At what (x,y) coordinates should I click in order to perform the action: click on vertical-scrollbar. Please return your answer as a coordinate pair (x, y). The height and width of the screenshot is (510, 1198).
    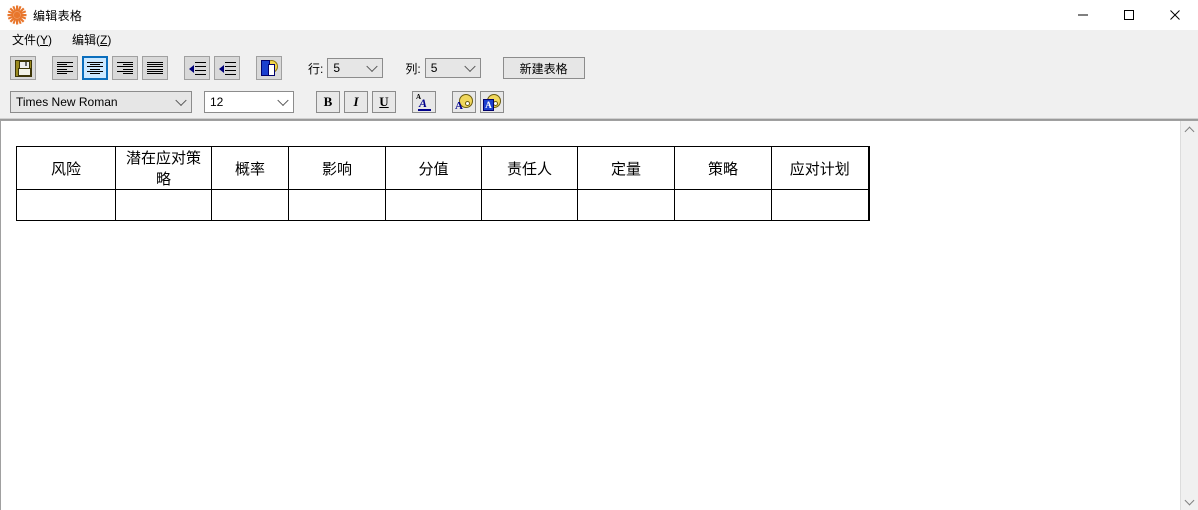
    Looking at the image, I should click on (1189, 315).